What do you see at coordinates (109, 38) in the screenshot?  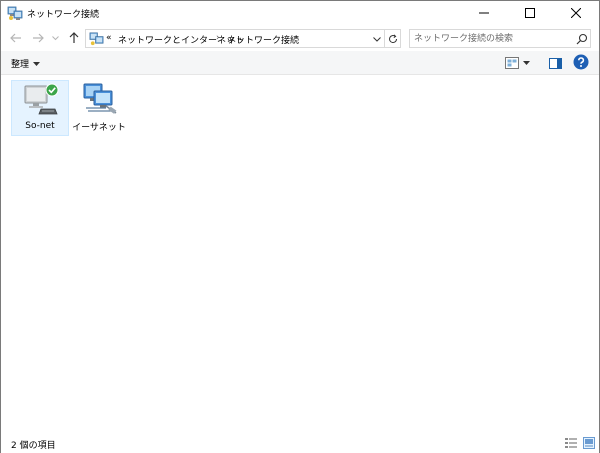 I see `address-overflow-indicator: «` at bounding box center [109, 38].